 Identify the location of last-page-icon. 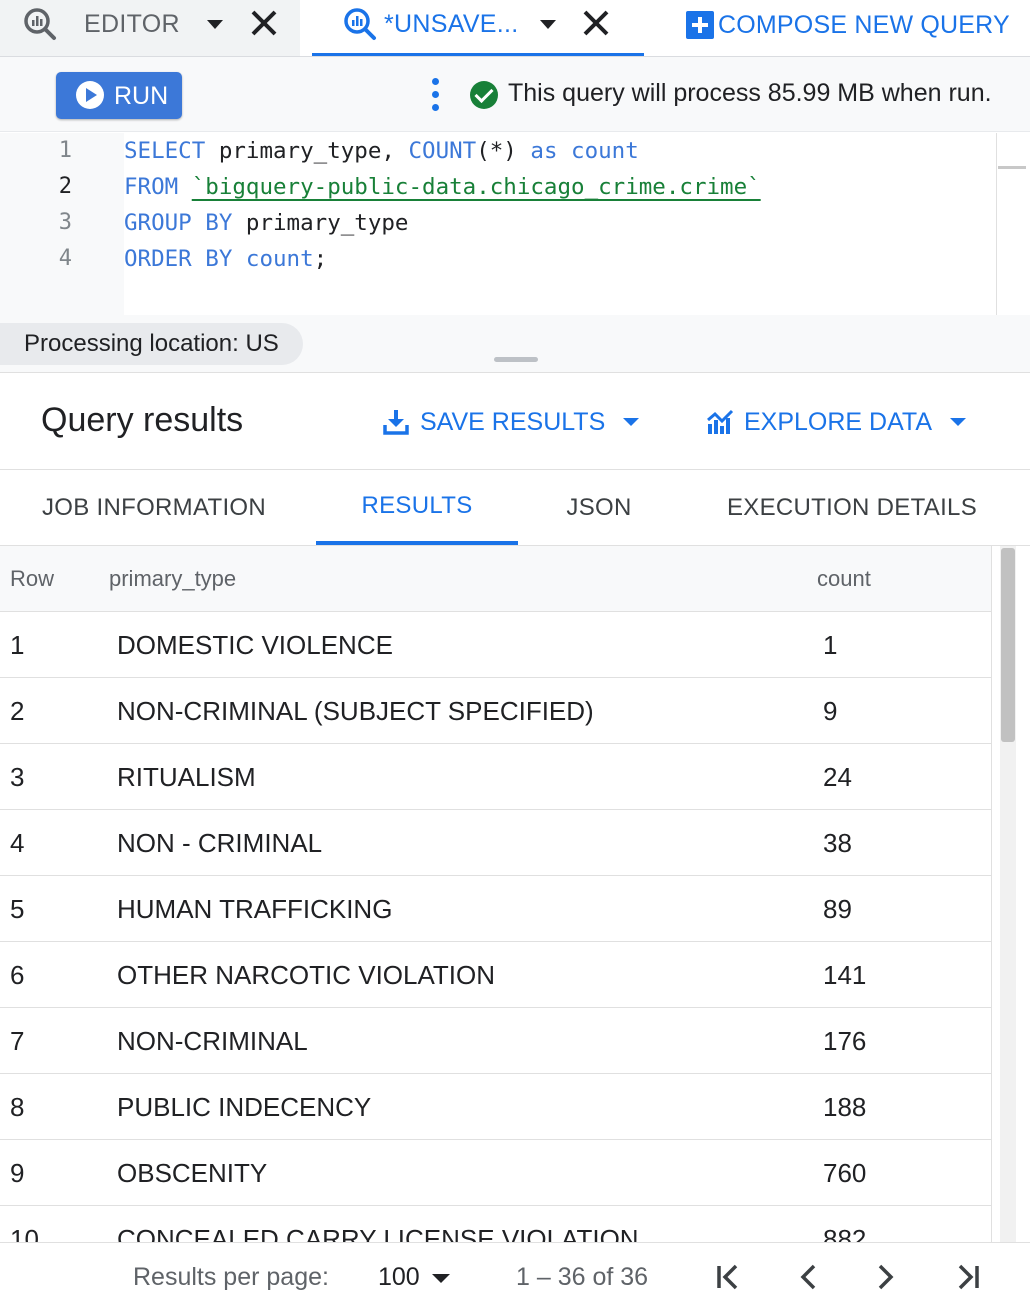
(968, 1277).